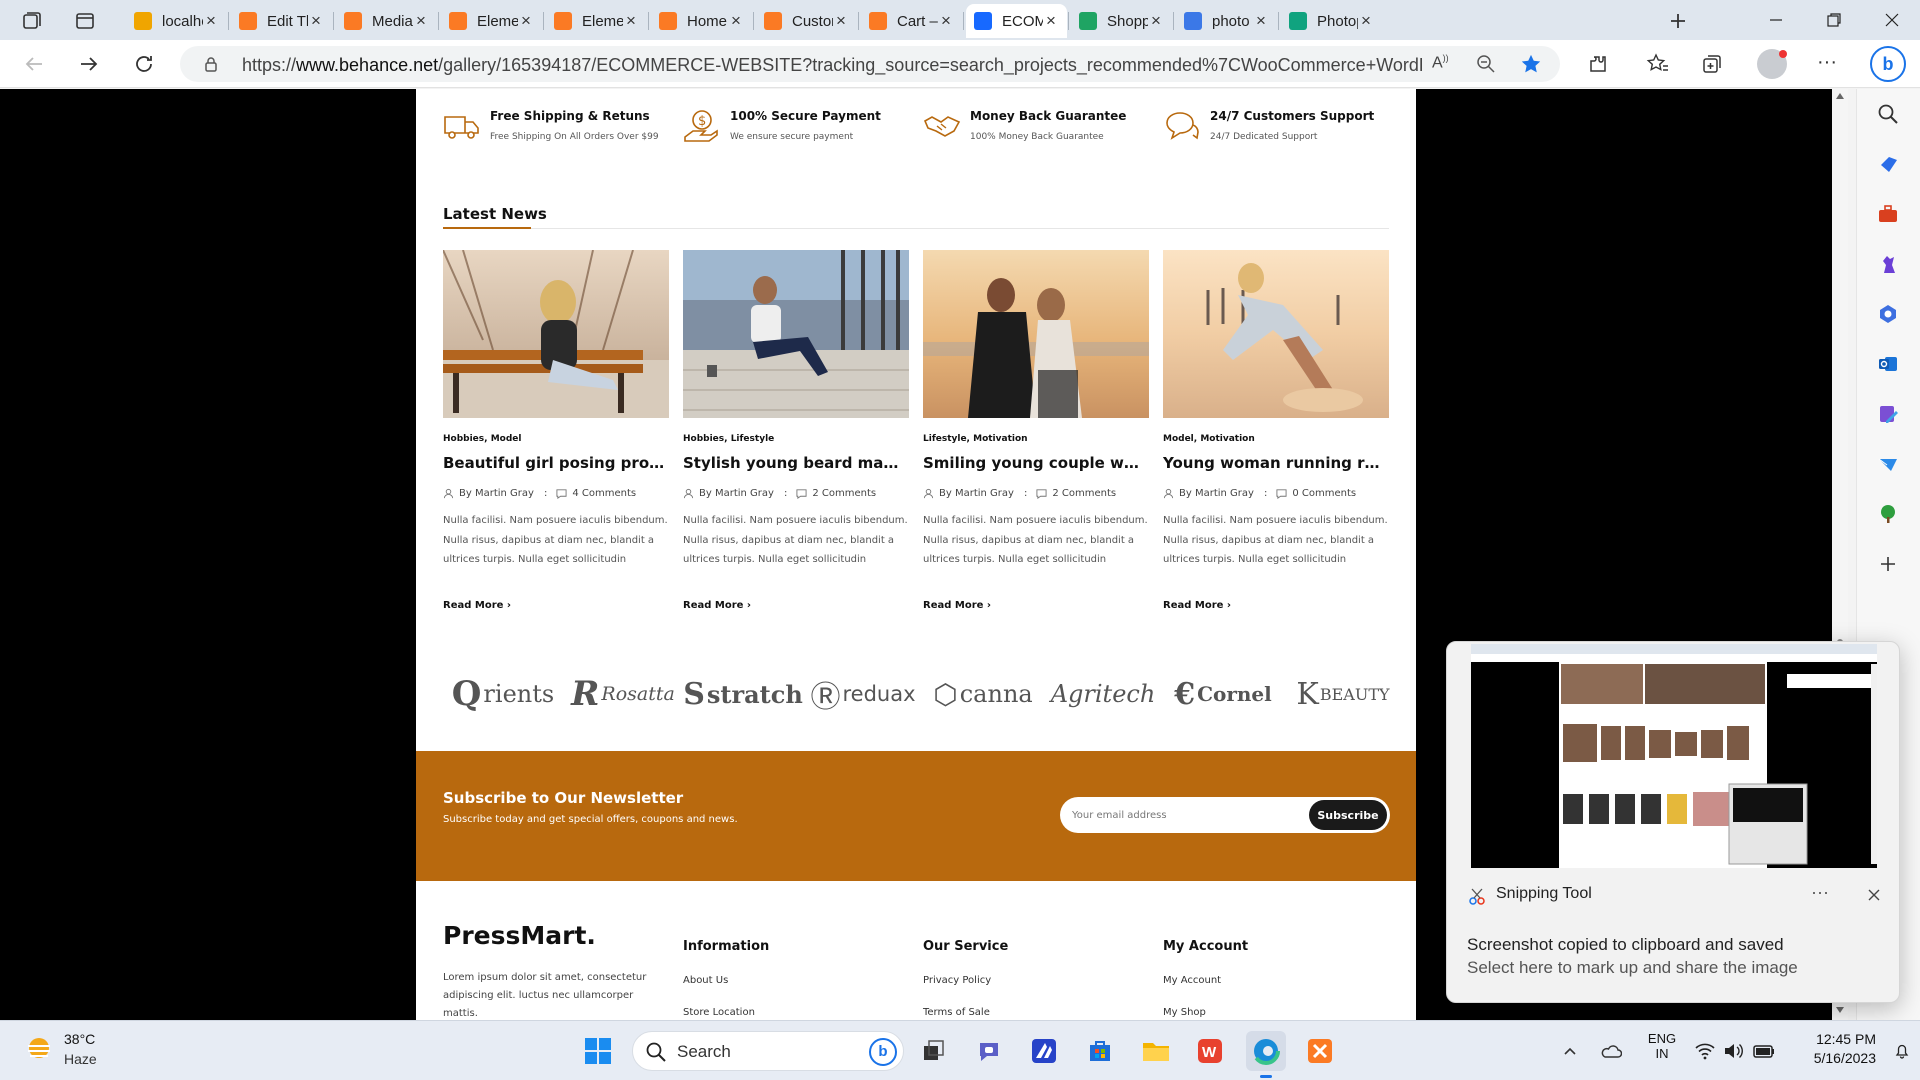  What do you see at coordinates (89, 64) in the screenshot?
I see `forward-button` at bounding box center [89, 64].